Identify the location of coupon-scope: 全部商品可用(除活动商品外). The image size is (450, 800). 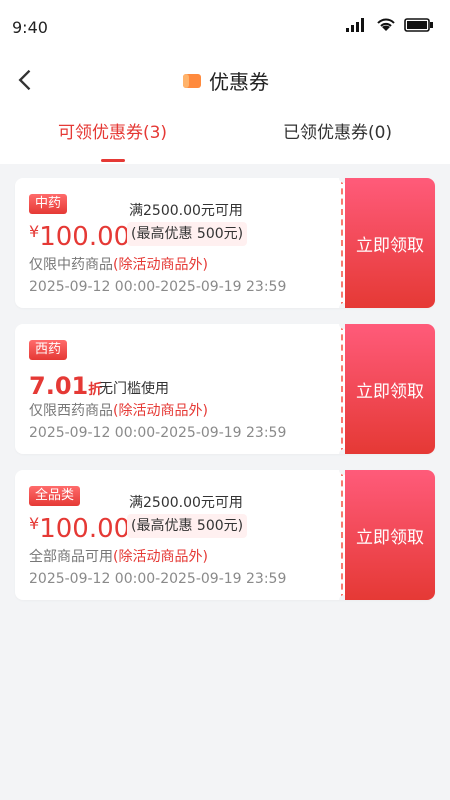
(118, 556).